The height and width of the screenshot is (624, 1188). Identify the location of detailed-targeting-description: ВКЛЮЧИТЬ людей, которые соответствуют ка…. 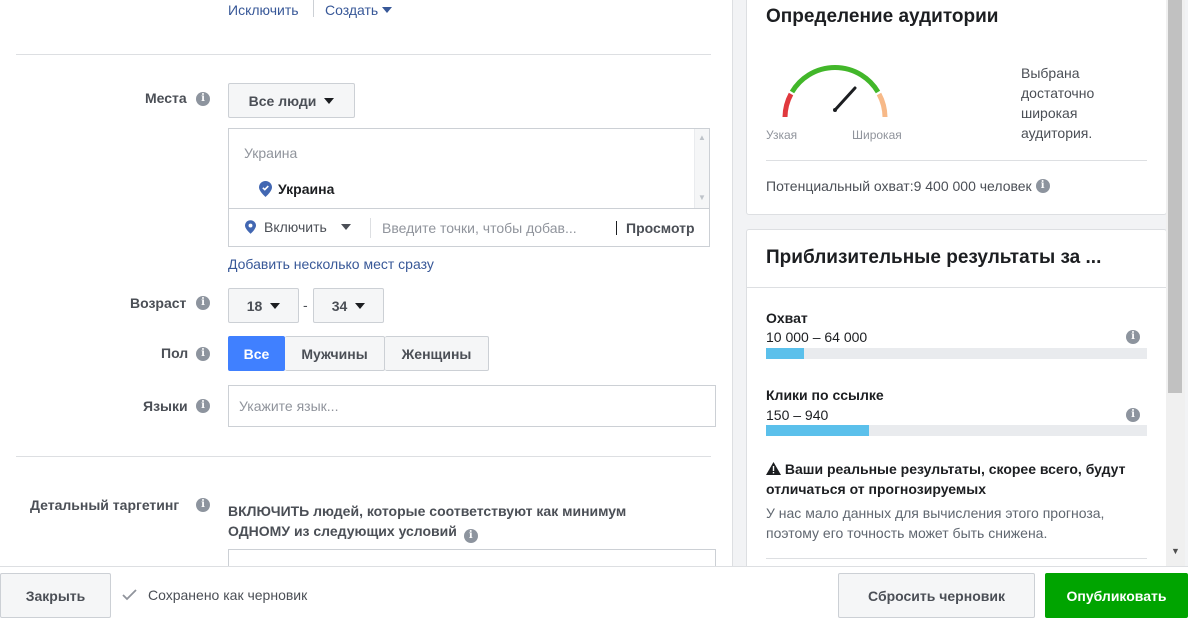
(448, 522).